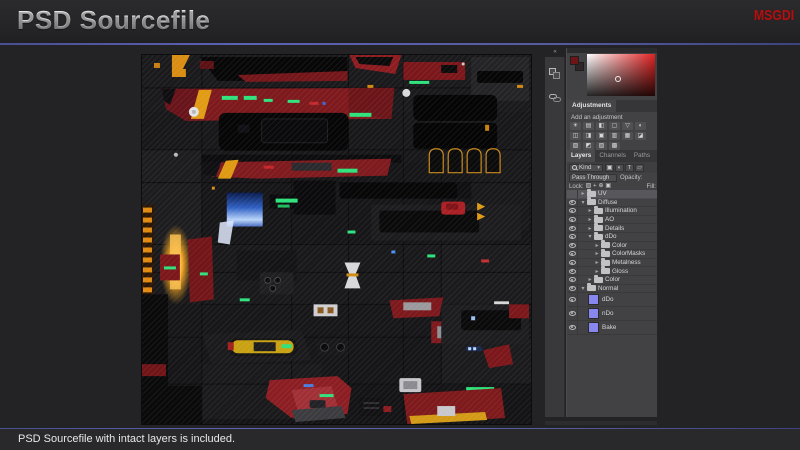 The width and height of the screenshot is (800, 450). I want to click on layer-row-metalness: ▸ Metalness, so click(612, 262).